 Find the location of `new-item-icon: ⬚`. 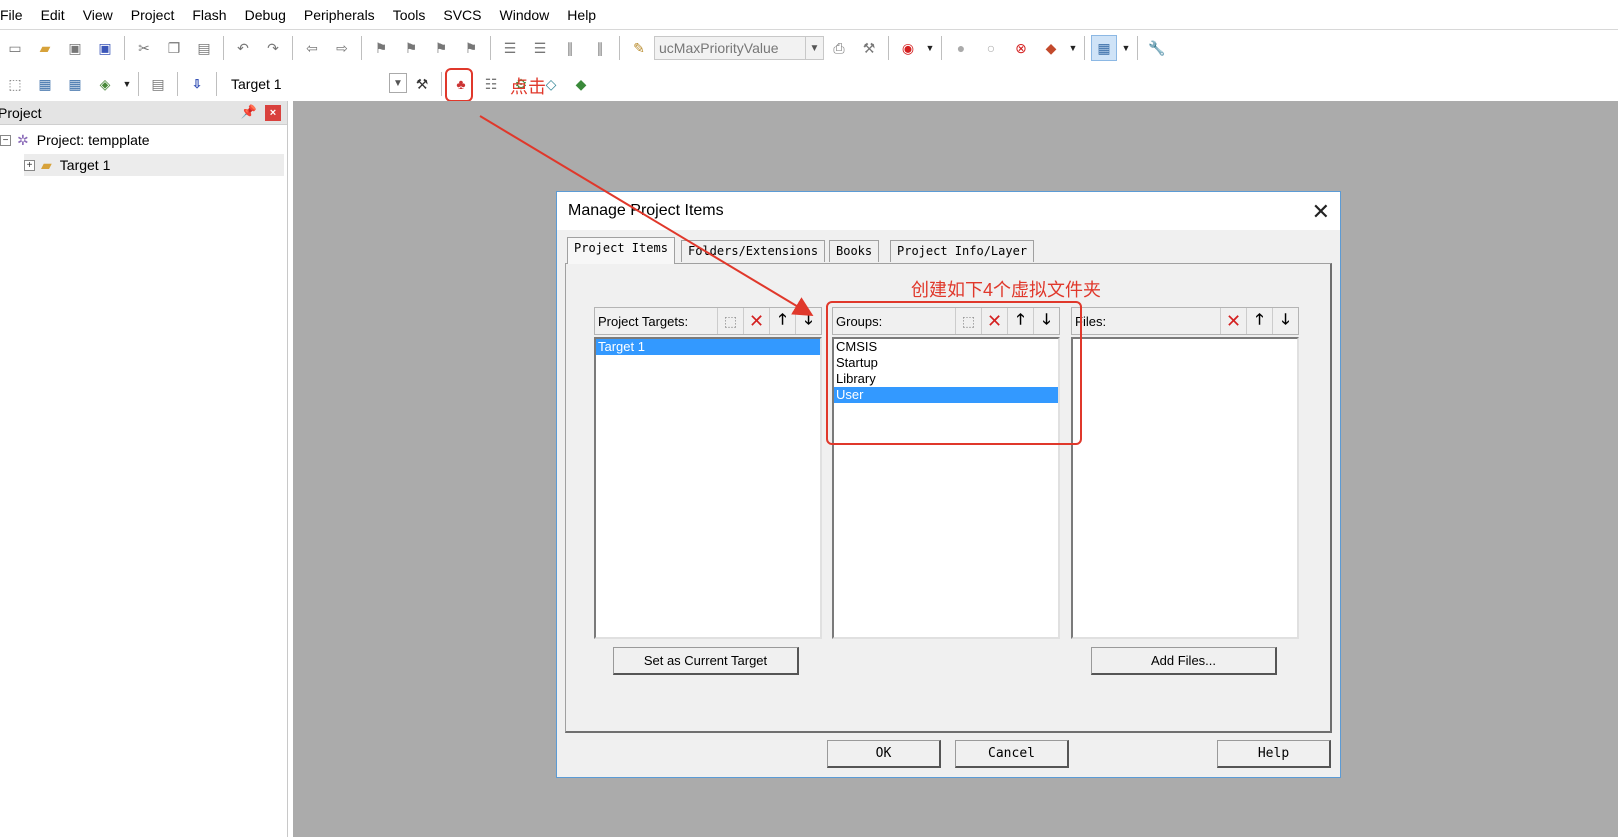

new-item-icon: ⬚ is located at coordinates (730, 321).